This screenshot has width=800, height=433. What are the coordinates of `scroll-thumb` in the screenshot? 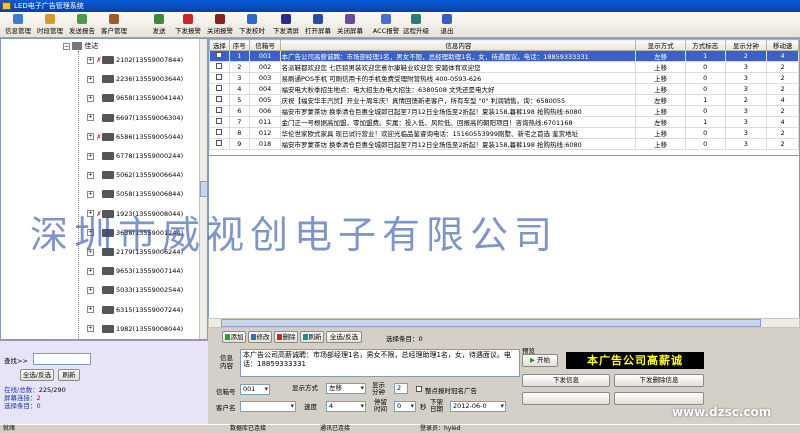 It's located at (203, 189).